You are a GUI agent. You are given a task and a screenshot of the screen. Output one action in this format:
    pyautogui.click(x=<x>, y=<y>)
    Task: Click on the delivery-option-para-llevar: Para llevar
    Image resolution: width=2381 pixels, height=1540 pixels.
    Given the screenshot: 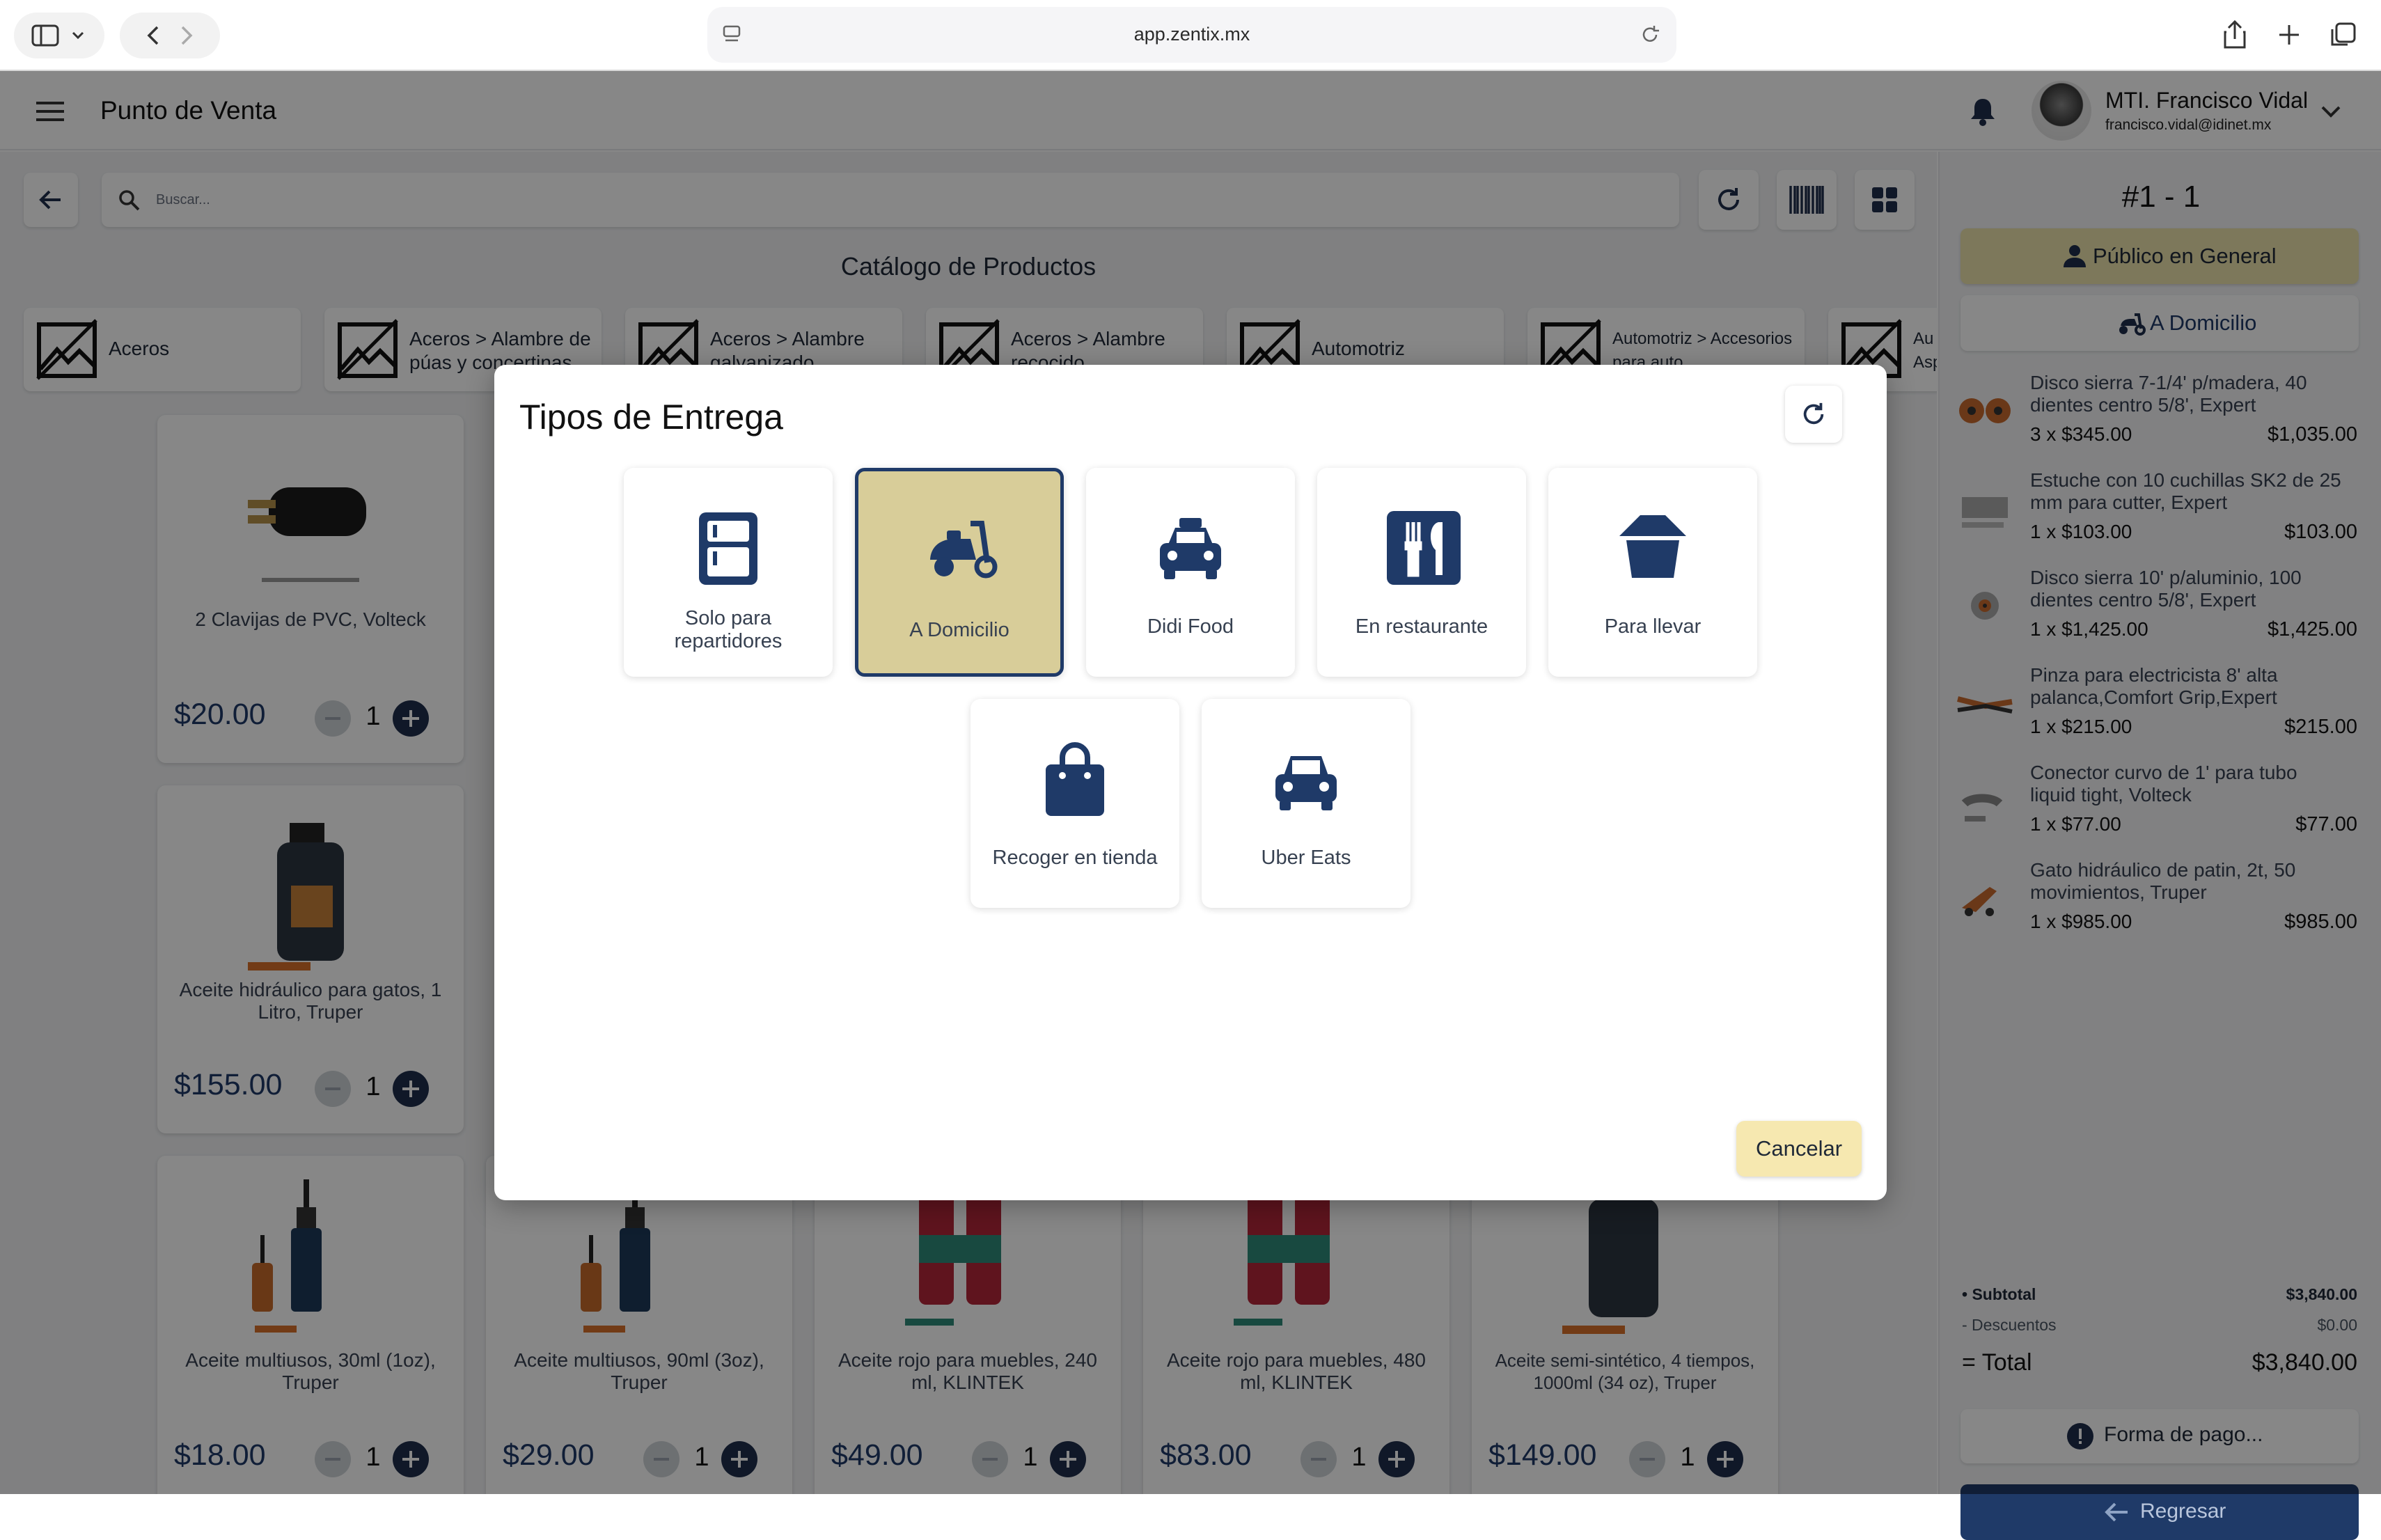 What is the action you would take?
    pyautogui.click(x=1652, y=572)
    